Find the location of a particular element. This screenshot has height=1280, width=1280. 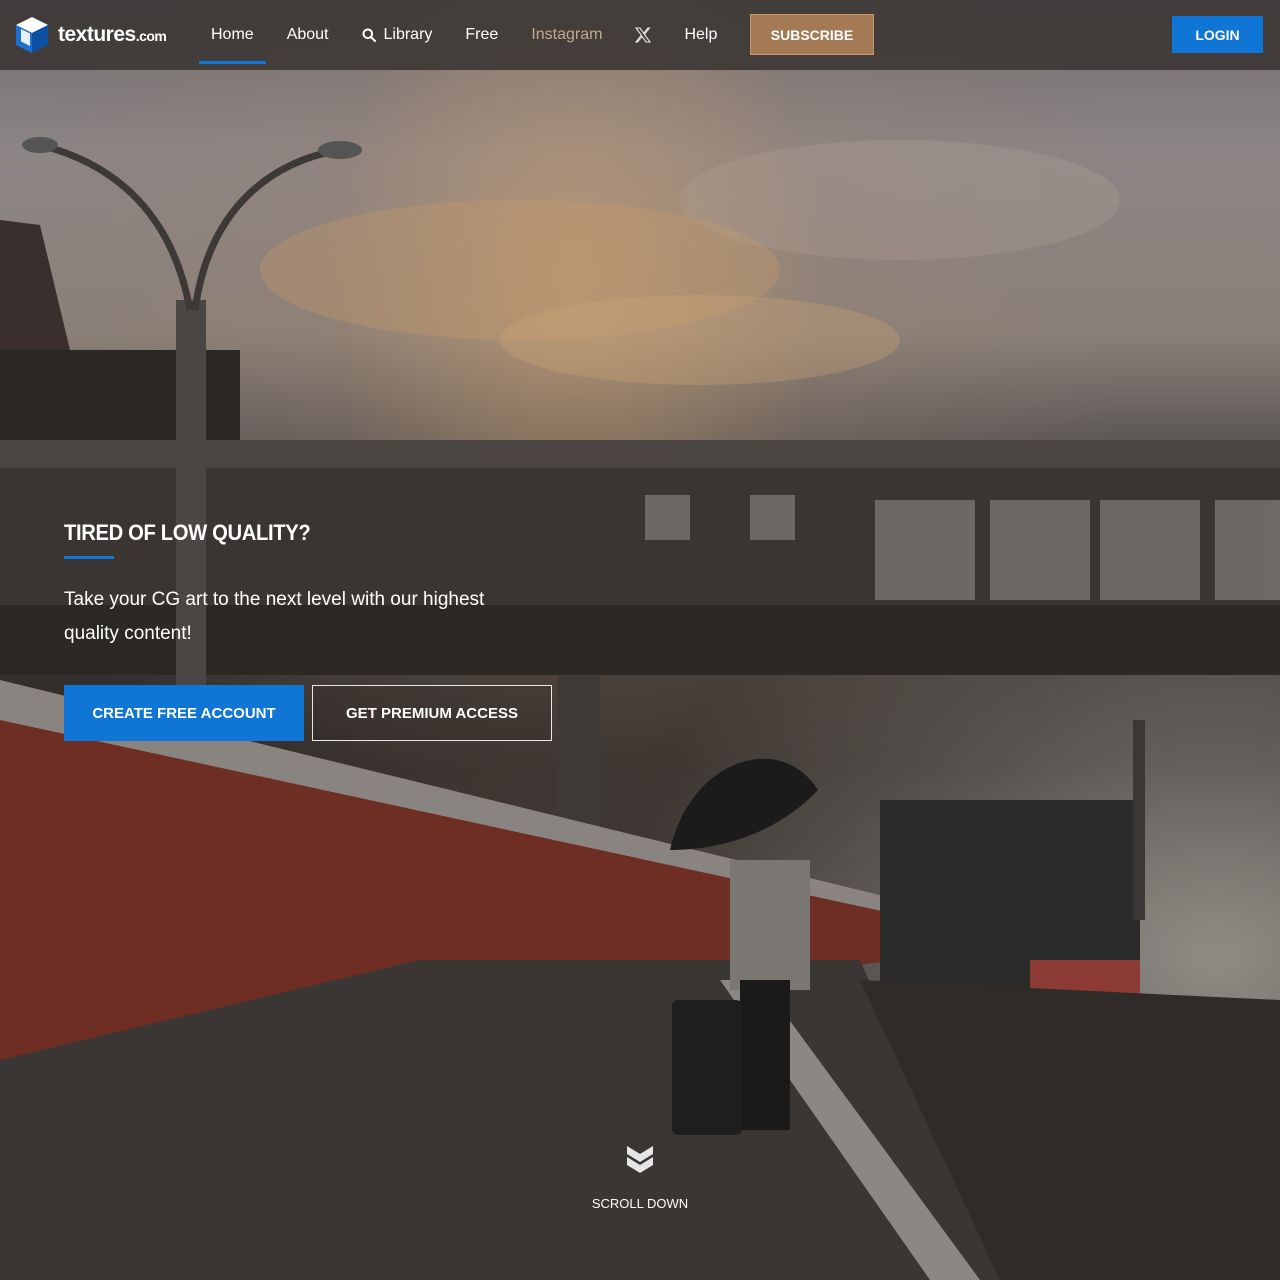

subscribe-button: SUBSCRIBE is located at coordinates (812, 34).